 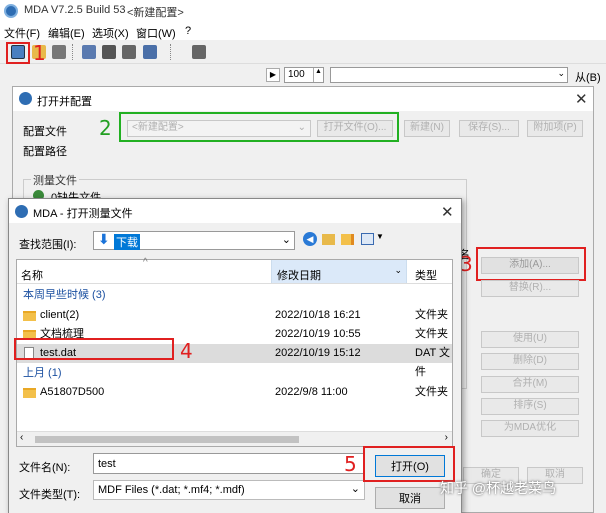 What do you see at coordinates (426, 275) in the screenshot?
I see `col-type: 类型` at bounding box center [426, 275].